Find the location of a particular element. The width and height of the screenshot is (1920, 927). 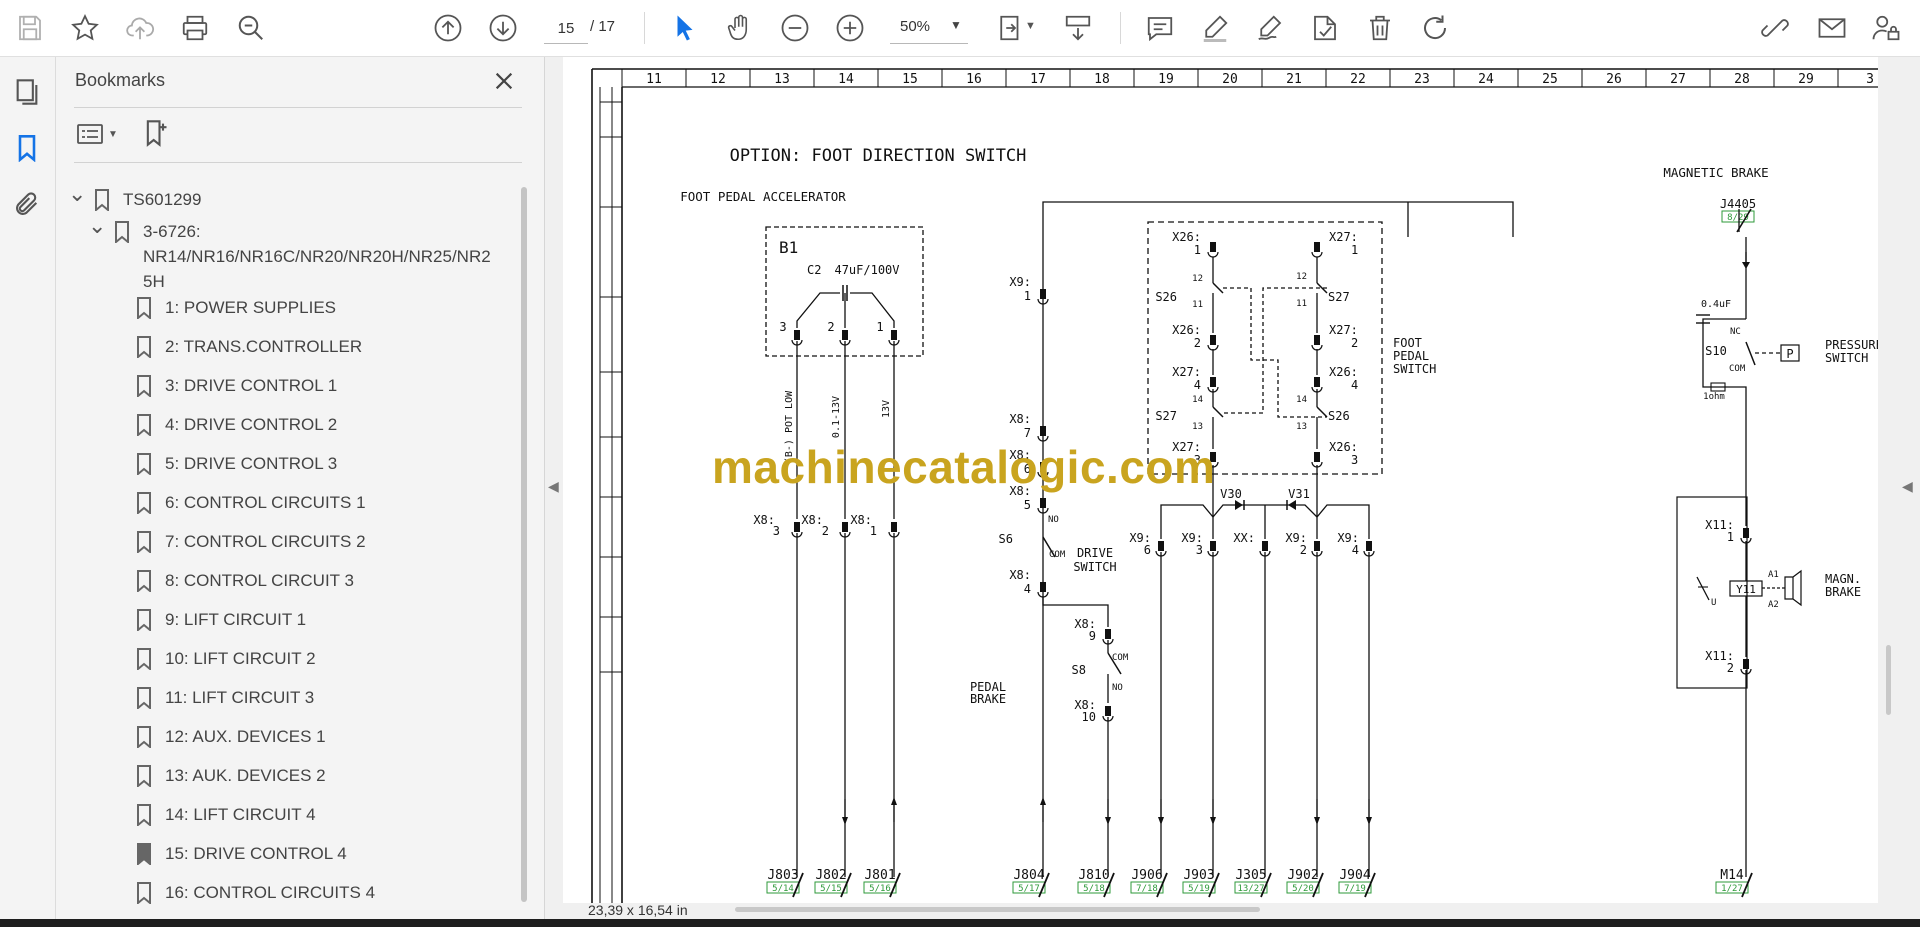

save-icon is located at coordinates (30, 28).